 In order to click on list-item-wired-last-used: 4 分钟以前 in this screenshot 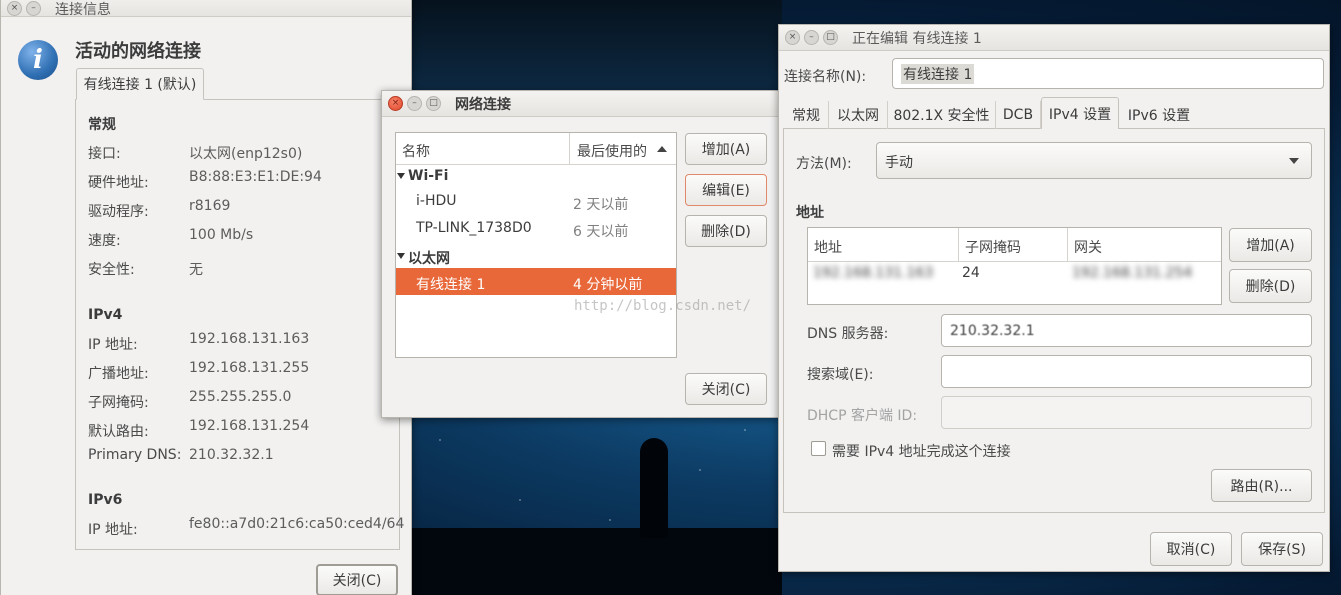, I will do `click(608, 285)`.